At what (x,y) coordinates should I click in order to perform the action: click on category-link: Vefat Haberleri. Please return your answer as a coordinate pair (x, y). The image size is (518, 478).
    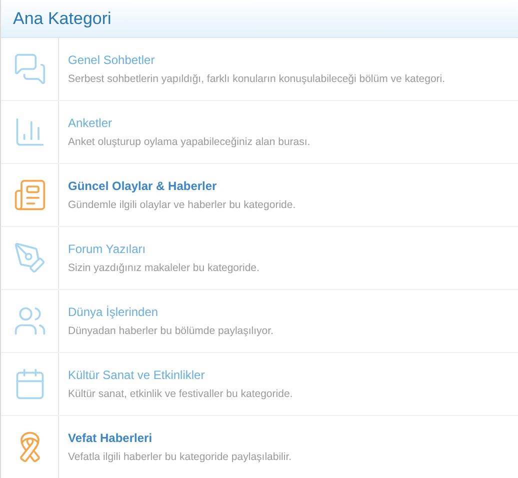
    Looking at the image, I should click on (180, 437).